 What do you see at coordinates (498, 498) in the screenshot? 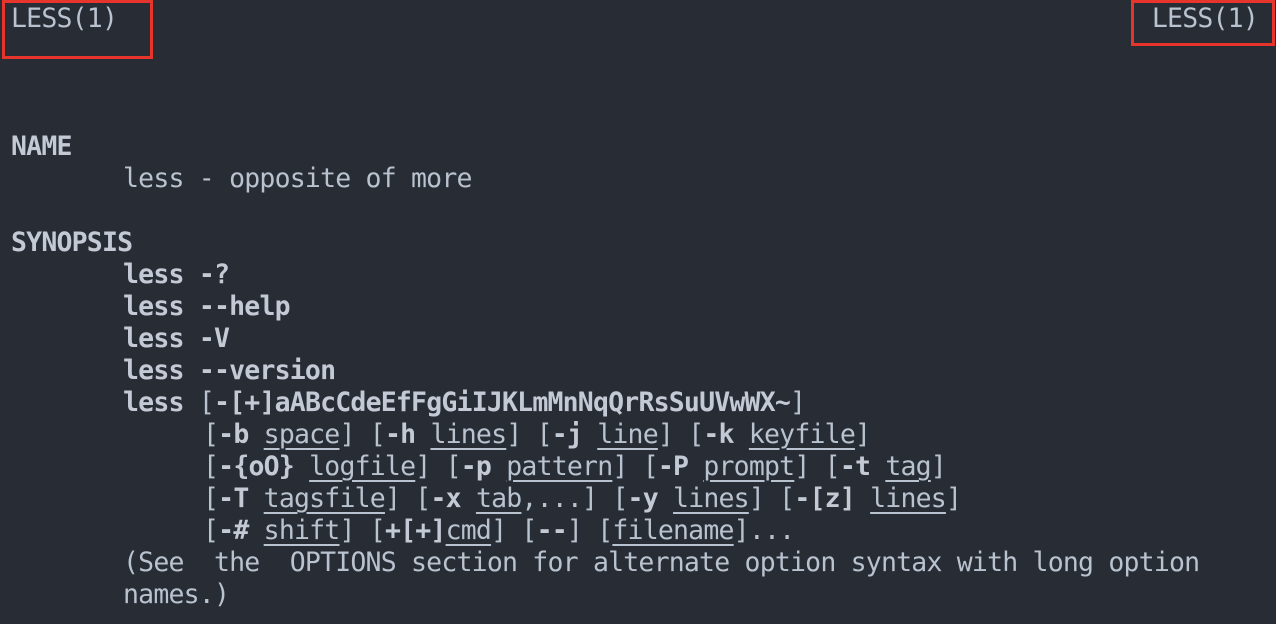
I see `option-argument: tab` at bounding box center [498, 498].